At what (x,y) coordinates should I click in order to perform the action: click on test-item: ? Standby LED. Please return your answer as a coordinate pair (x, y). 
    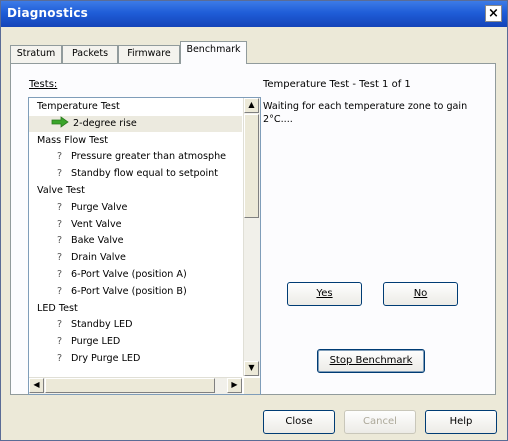
    Looking at the image, I should click on (95, 325).